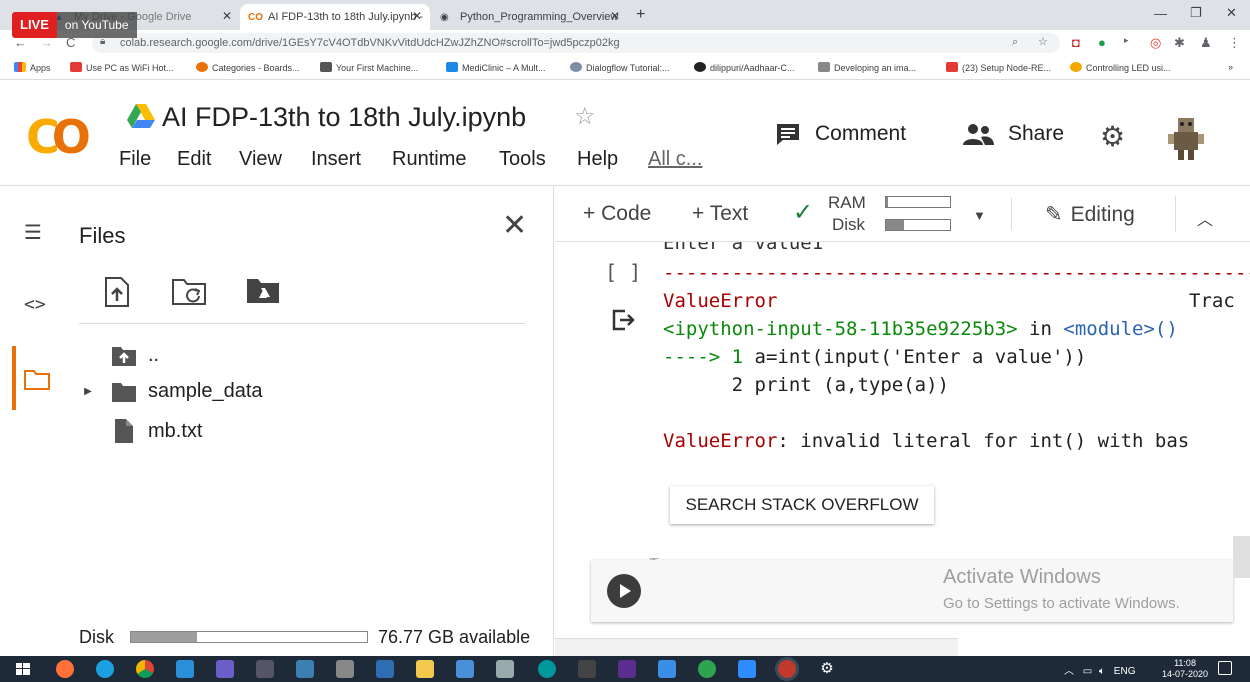  Describe the element at coordinates (32, 67) in the screenshot. I see `bookmark-apps: Apps` at that location.